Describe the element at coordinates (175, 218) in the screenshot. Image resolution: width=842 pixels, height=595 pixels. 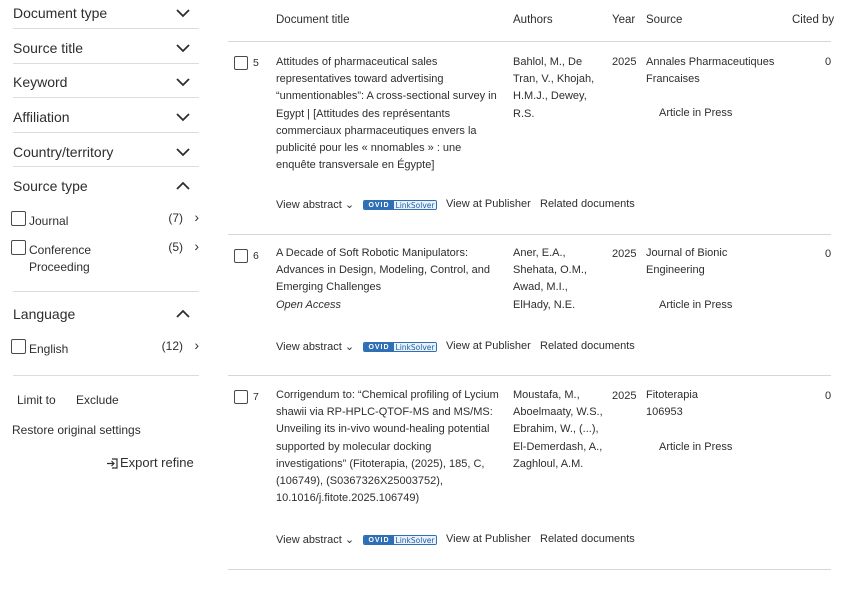
I see `option-count: (7)` at that location.